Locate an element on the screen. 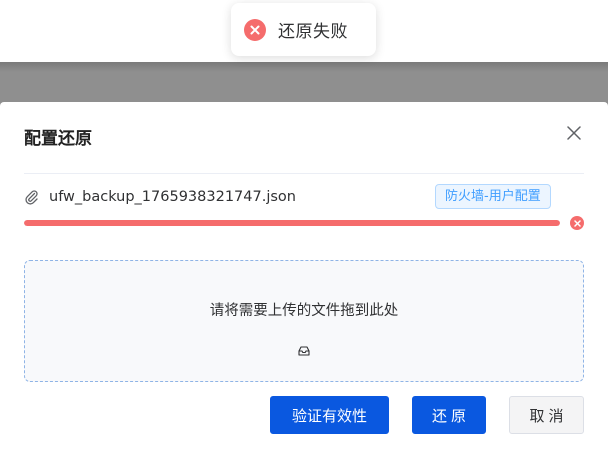 This screenshot has height=453, width=608. close-button is located at coordinates (574, 135).